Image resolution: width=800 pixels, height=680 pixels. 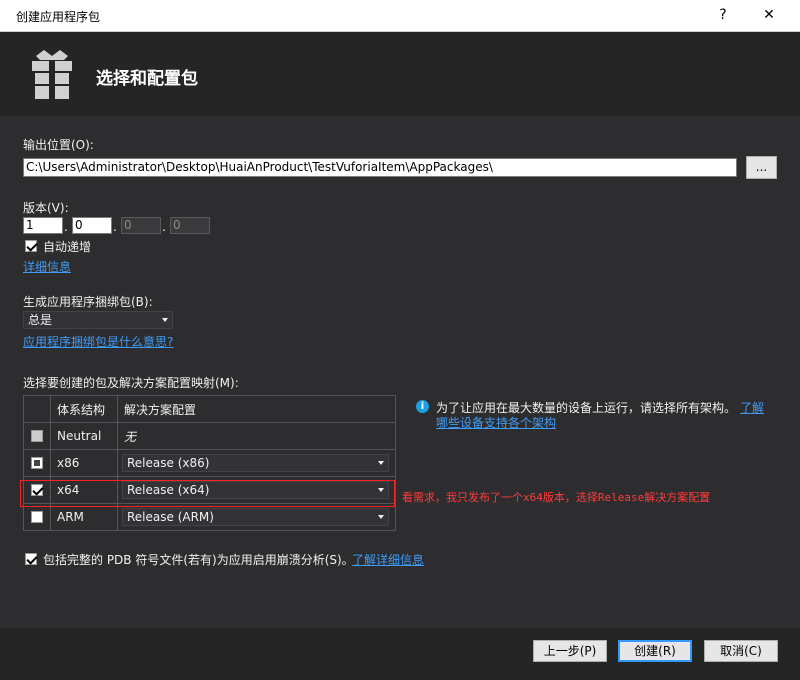 I want to click on pdb-checkbox, so click(x=31, y=559).